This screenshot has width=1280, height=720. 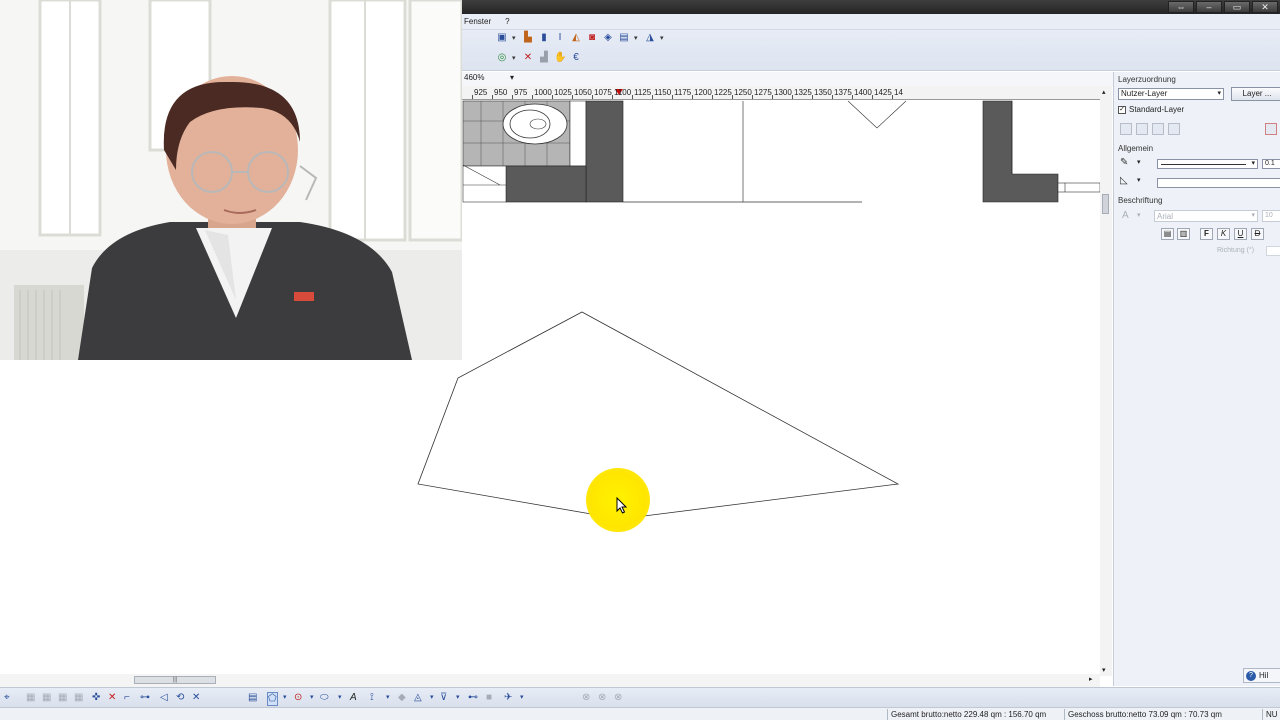 What do you see at coordinates (484, 184) in the screenshot?
I see `window-opening` at bounding box center [484, 184].